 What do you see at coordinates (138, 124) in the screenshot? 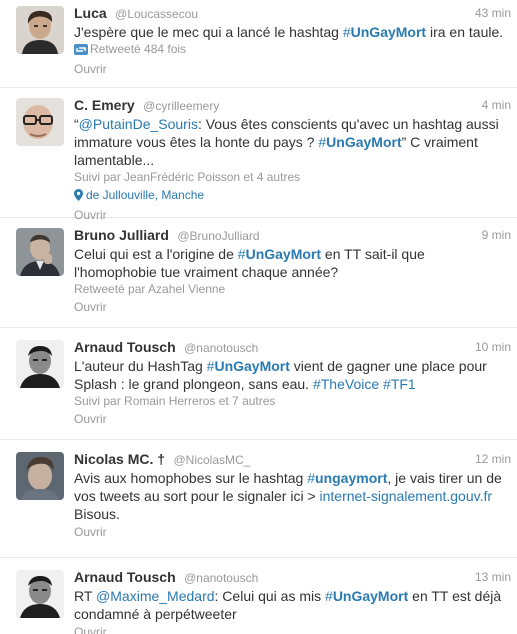
I see `mention-link: PutainDe_Souris` at bounding box center [138, 124].